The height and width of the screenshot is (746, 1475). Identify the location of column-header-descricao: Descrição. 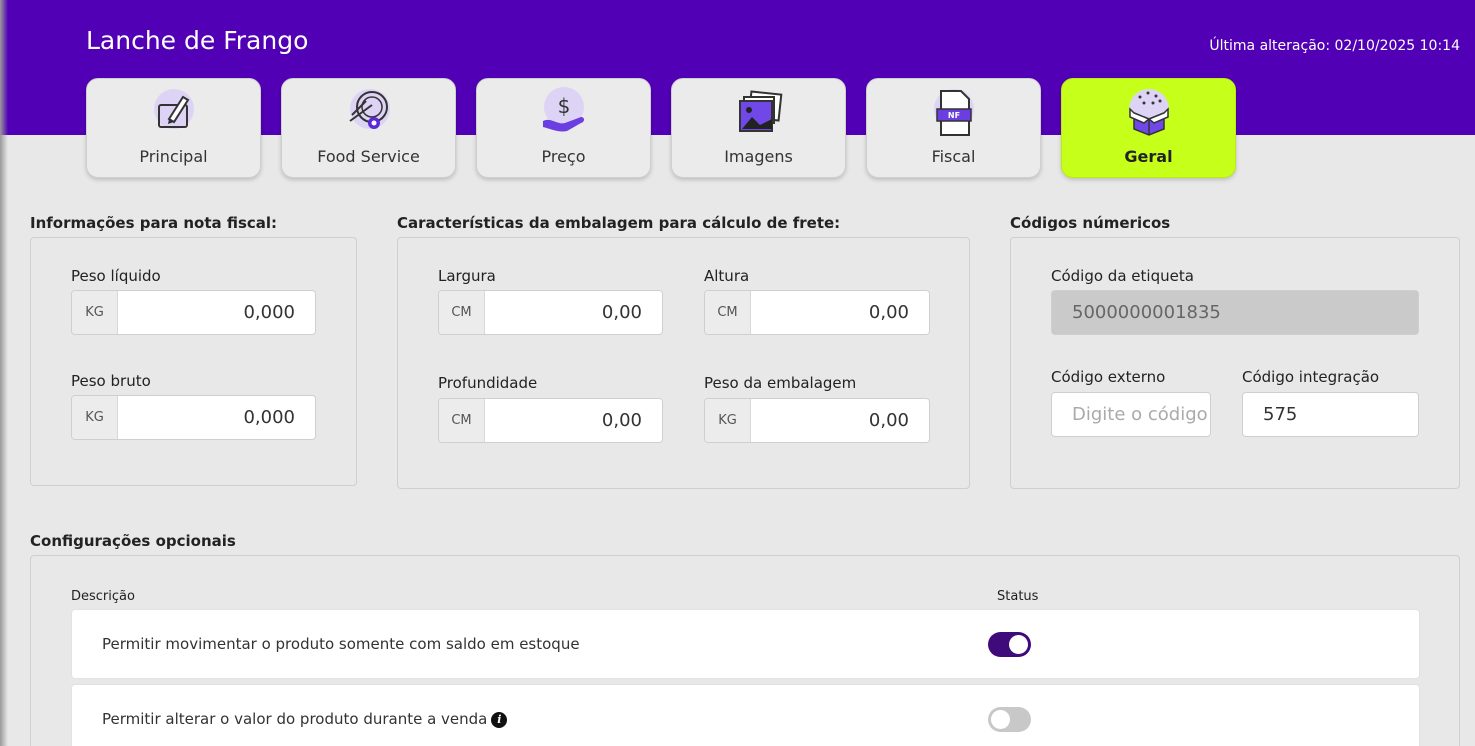
(103, 596).